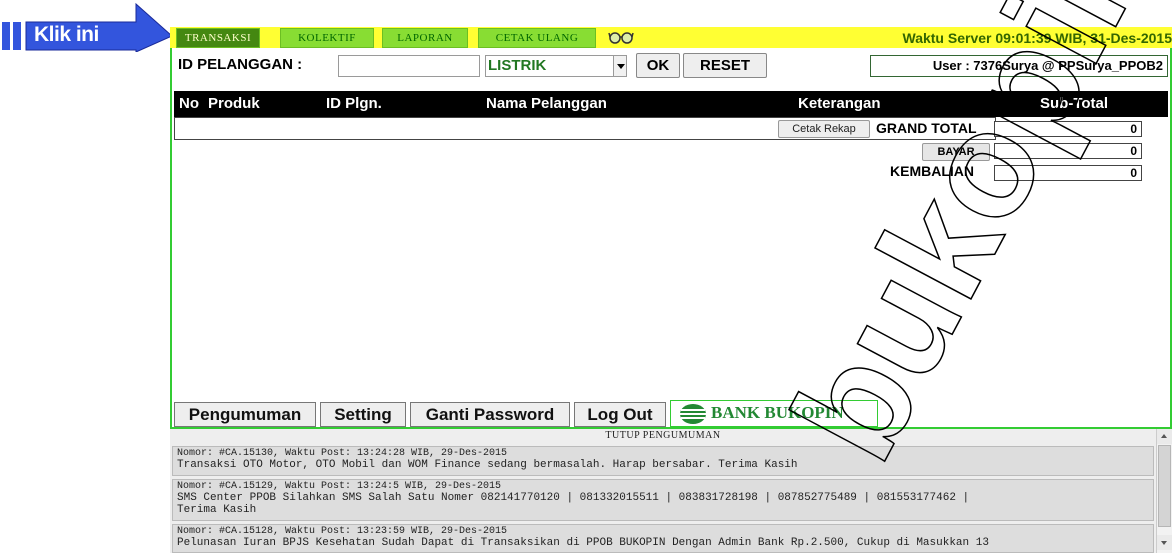 Image resolution: width=1172 pixels, height=553 pixels. I want to click on user-info: User : 7376Surya @ PPSurya_PPOB2, so click(1019, 66).